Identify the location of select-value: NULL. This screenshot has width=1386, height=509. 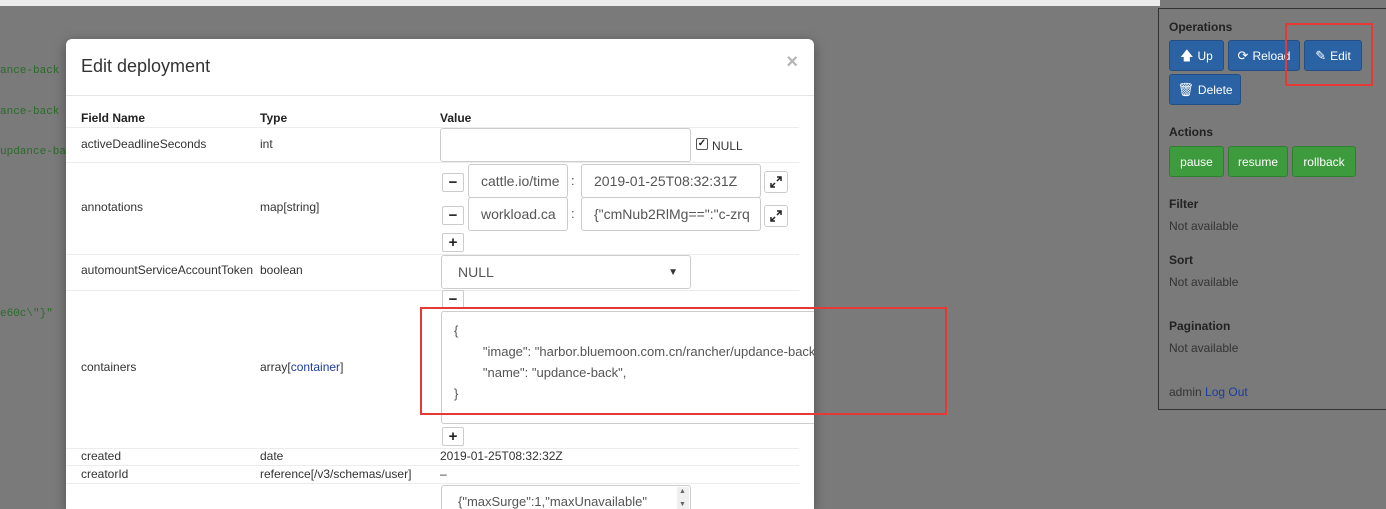
(476, 272).